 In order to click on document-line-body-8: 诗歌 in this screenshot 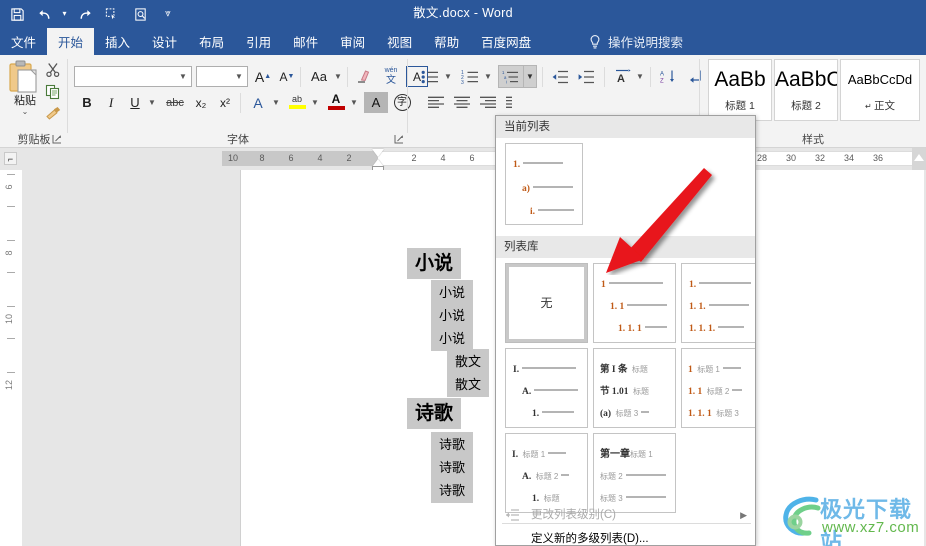, I will do `click(452, 490)`.